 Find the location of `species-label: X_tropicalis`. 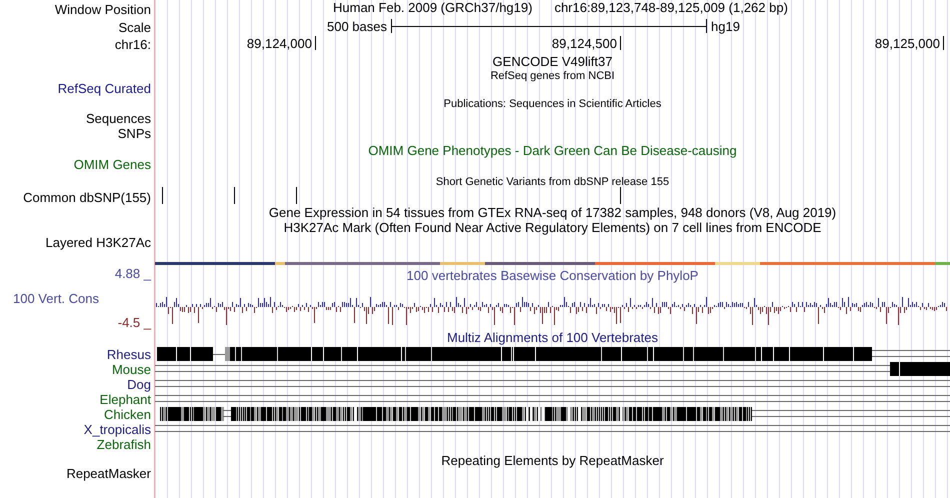

species-label: X_tropicalis is located at coordinates (117, 429).